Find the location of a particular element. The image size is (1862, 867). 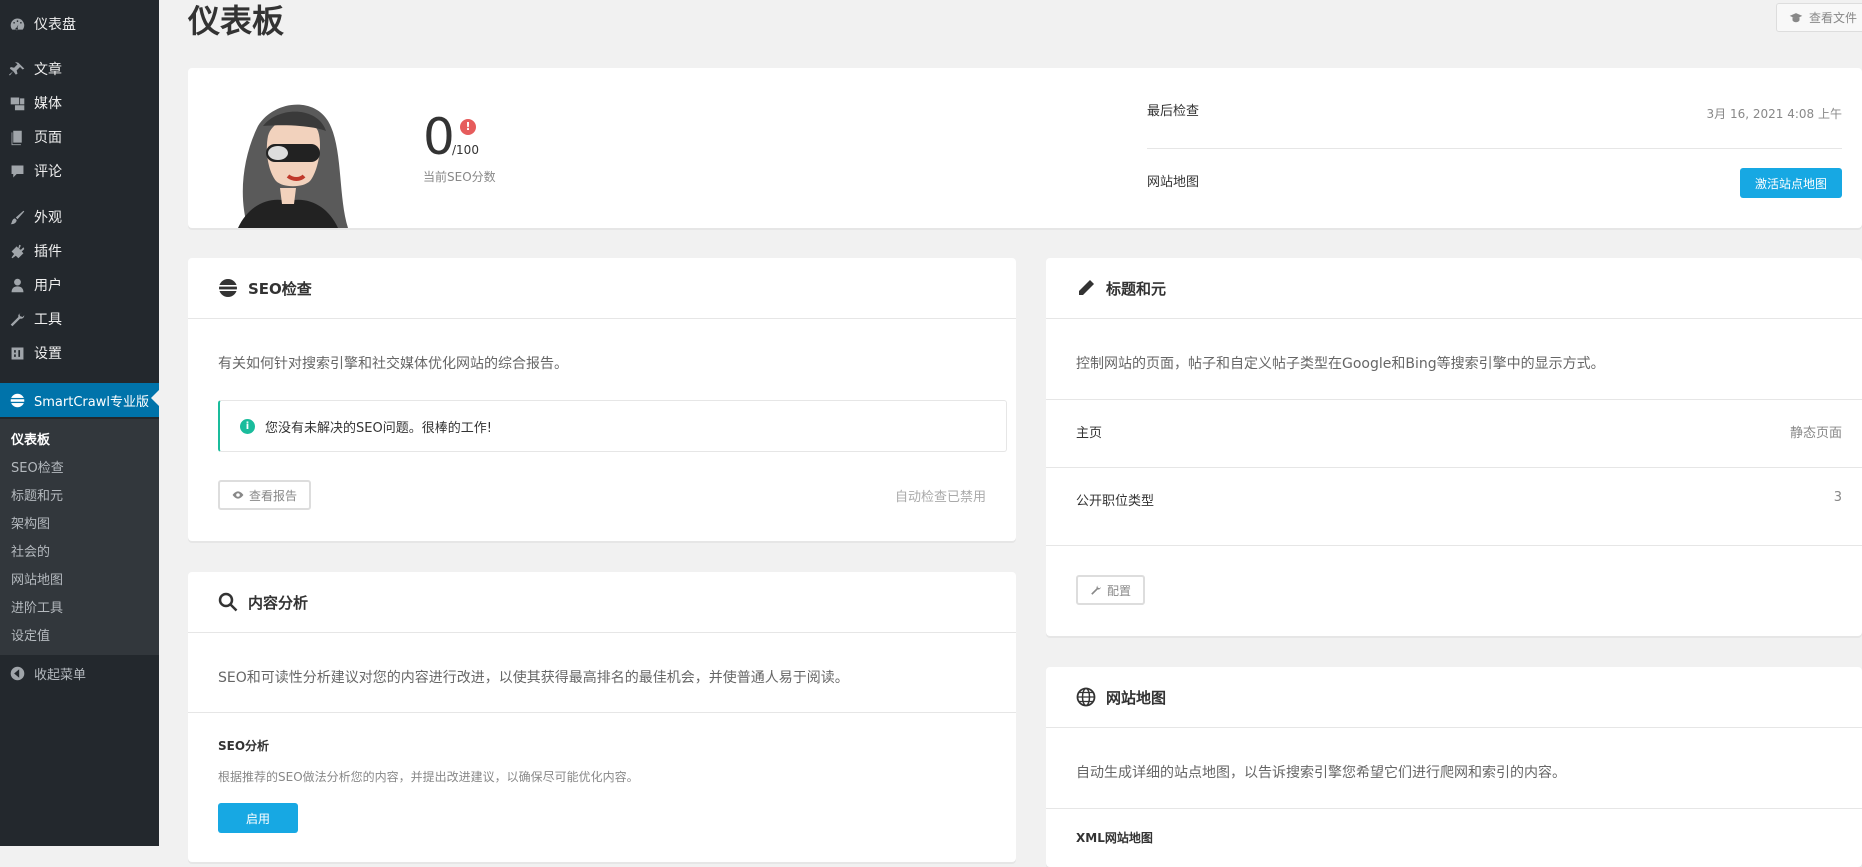

seo-check-notice: i 您没有未解决的SEO问题。很棒的工作! is located at coordinates (612, 426).